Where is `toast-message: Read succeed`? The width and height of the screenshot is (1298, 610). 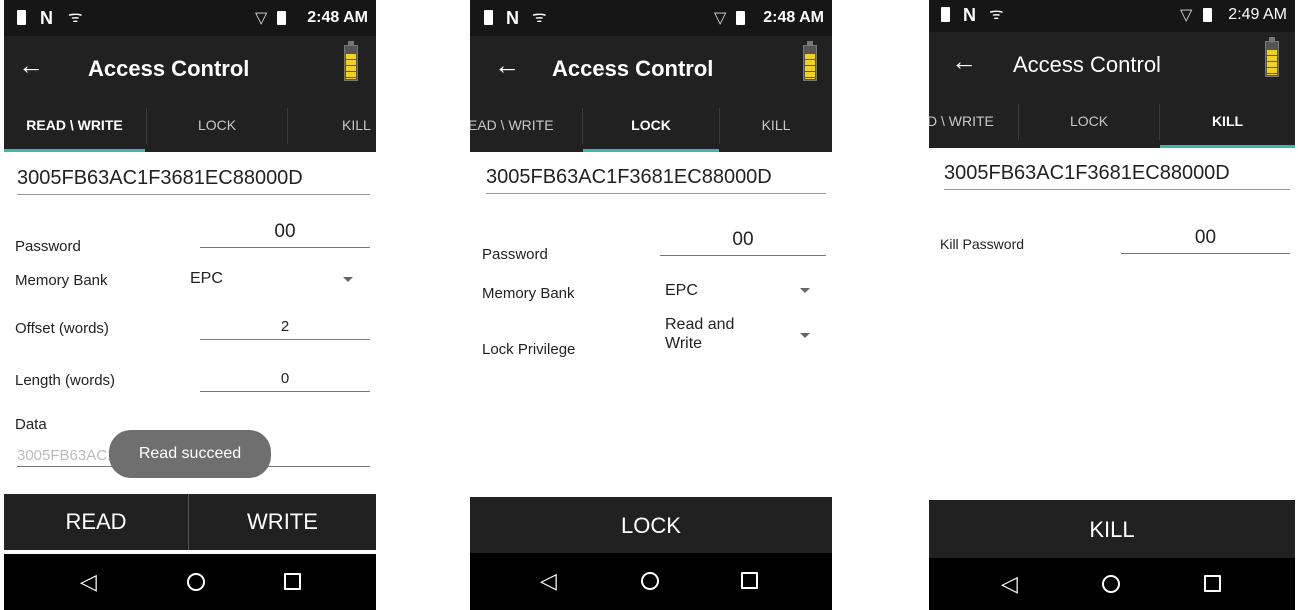
toast-message: Read succeed is located at coordinates (190, 454).